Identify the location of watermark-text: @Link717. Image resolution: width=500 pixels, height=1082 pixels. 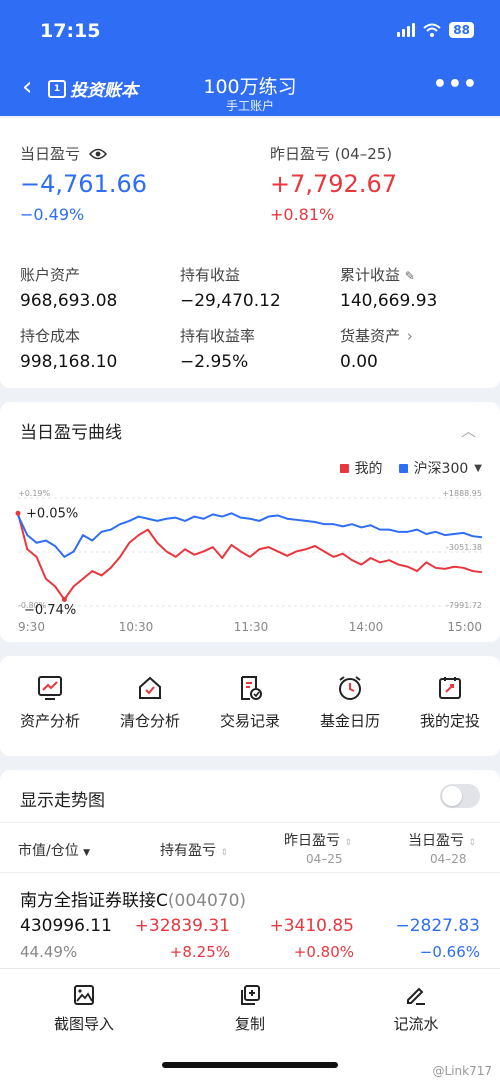
(462, 1071).